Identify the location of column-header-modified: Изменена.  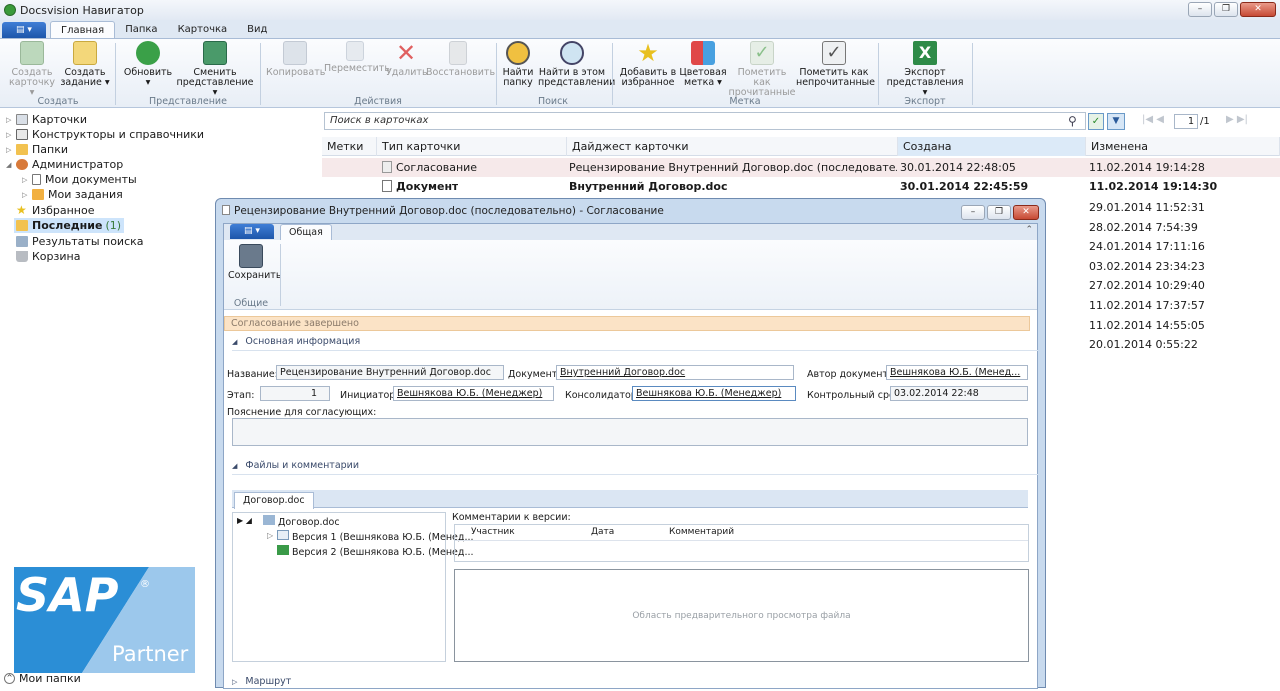
(1183, 146).